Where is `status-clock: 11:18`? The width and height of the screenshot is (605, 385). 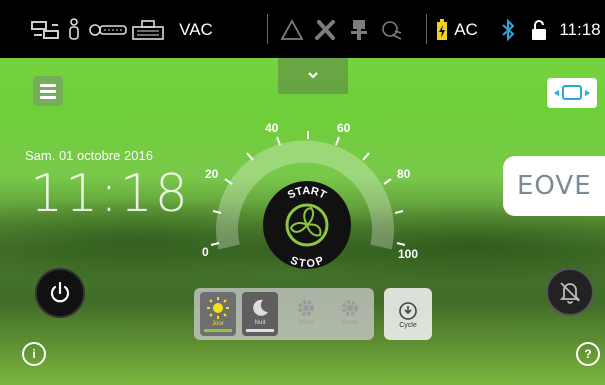
status-clock: 11:18 is located at coordinates (580, 29).